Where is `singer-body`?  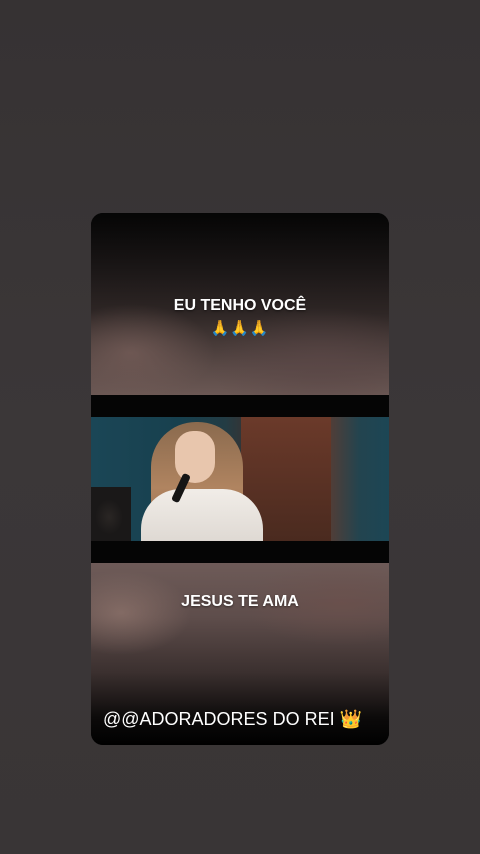
singer-body is located at coordinates (202, 515).